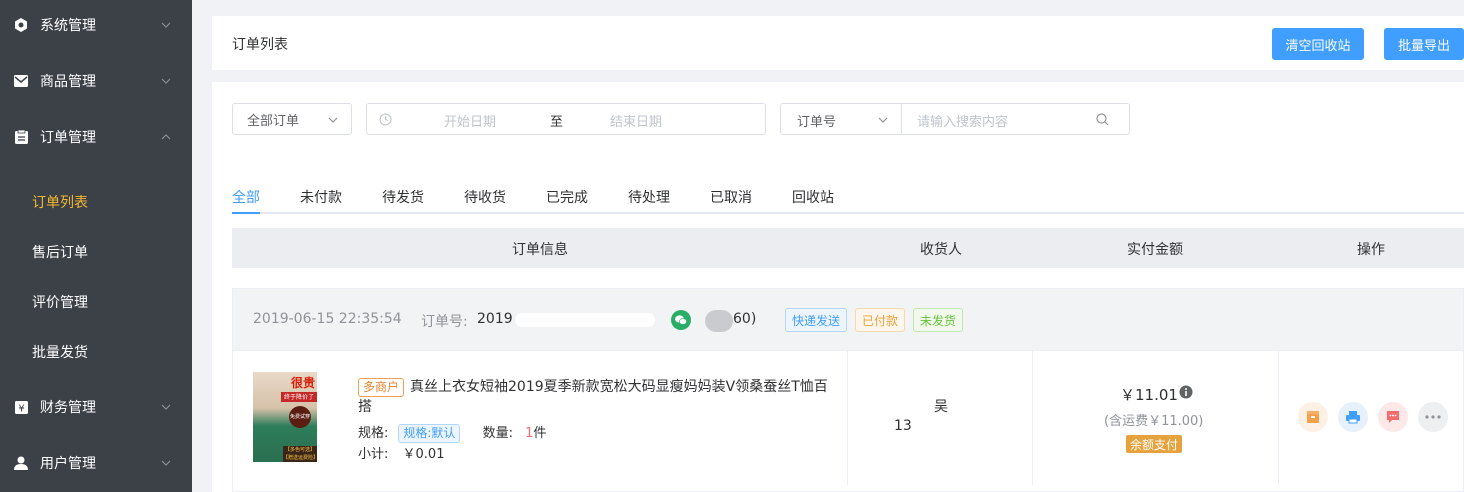  What do you see at coordinates (585, 320) in the screenshot?
I see `redacted-order-no` at bounding box center [585, 320].